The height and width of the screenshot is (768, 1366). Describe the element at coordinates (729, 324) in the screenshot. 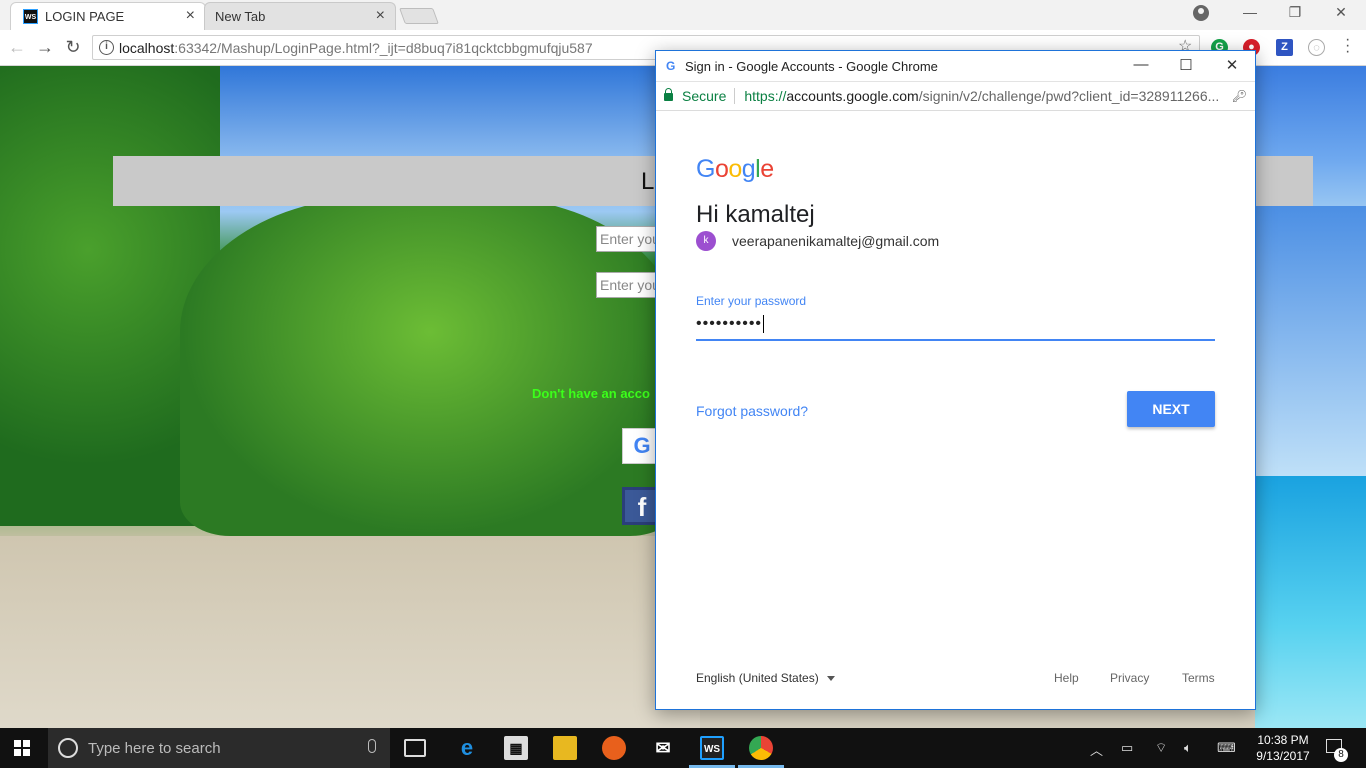

I see `password-value: ••••••••••` at that location.